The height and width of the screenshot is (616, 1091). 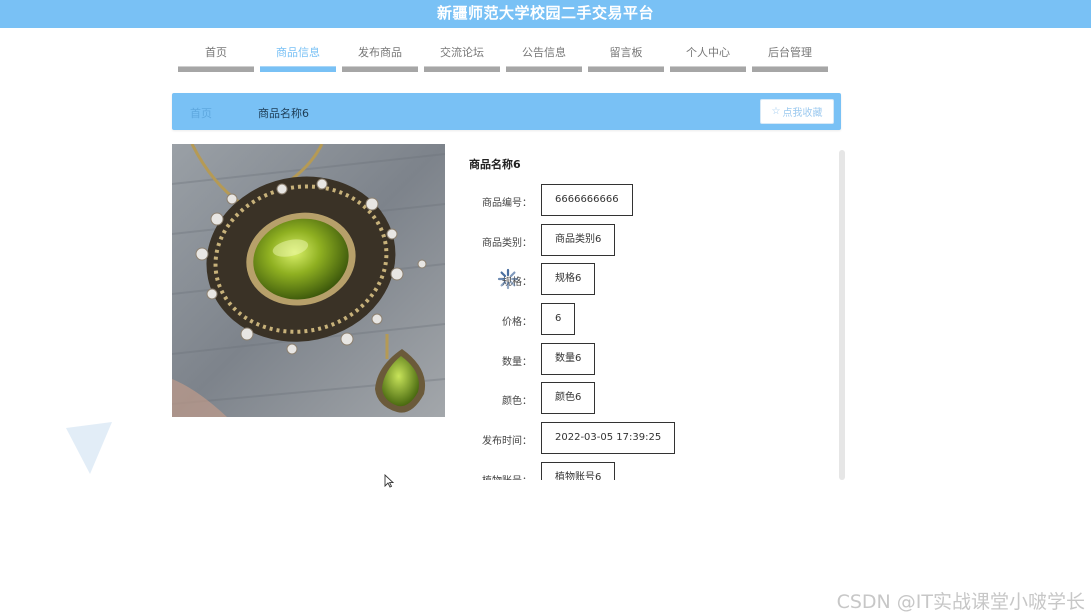 I want to click on pendant-photo, so click(x=308, y=280).